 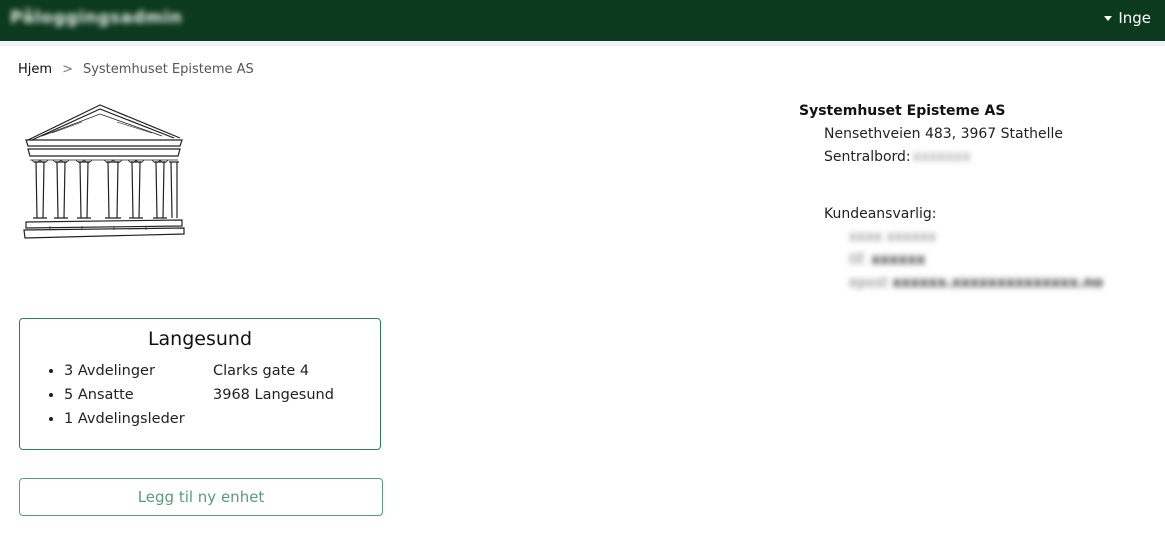 What do you see at coordinates (898, 260) in the screenshot?
I see `phone-value: xxxxxx` at bounding box center [898, 260].